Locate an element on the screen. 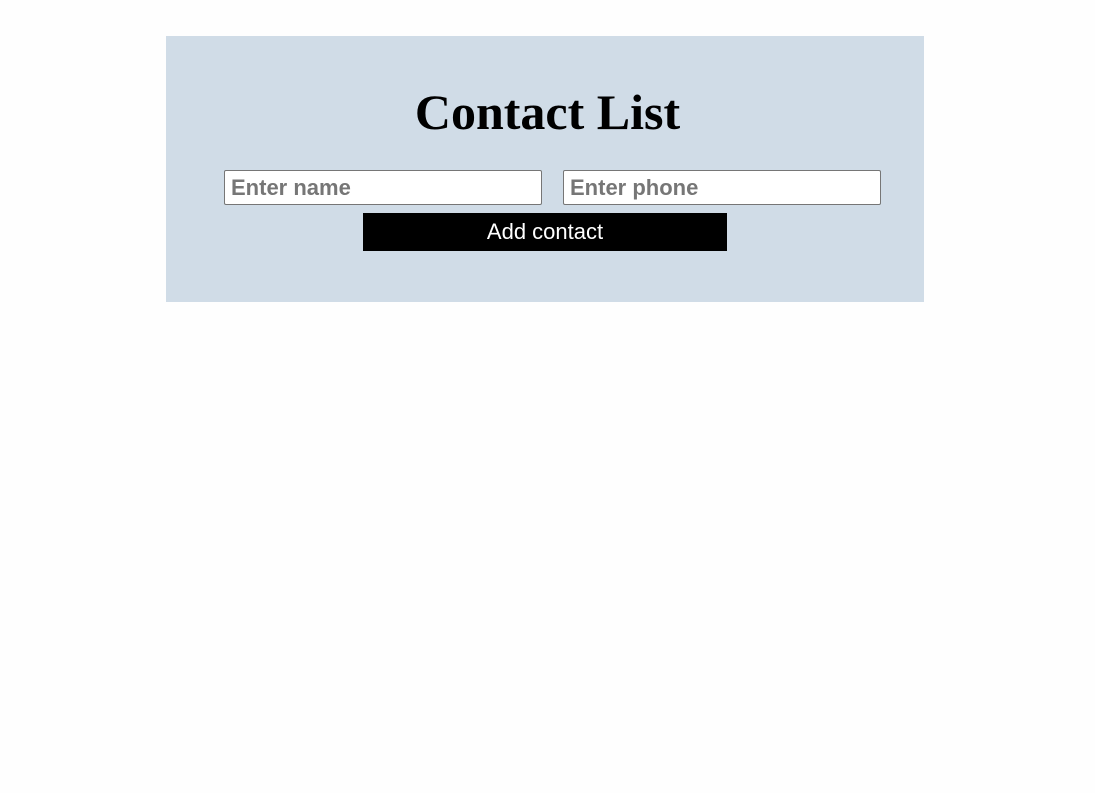  name-input is located at coordinates (383, 187).